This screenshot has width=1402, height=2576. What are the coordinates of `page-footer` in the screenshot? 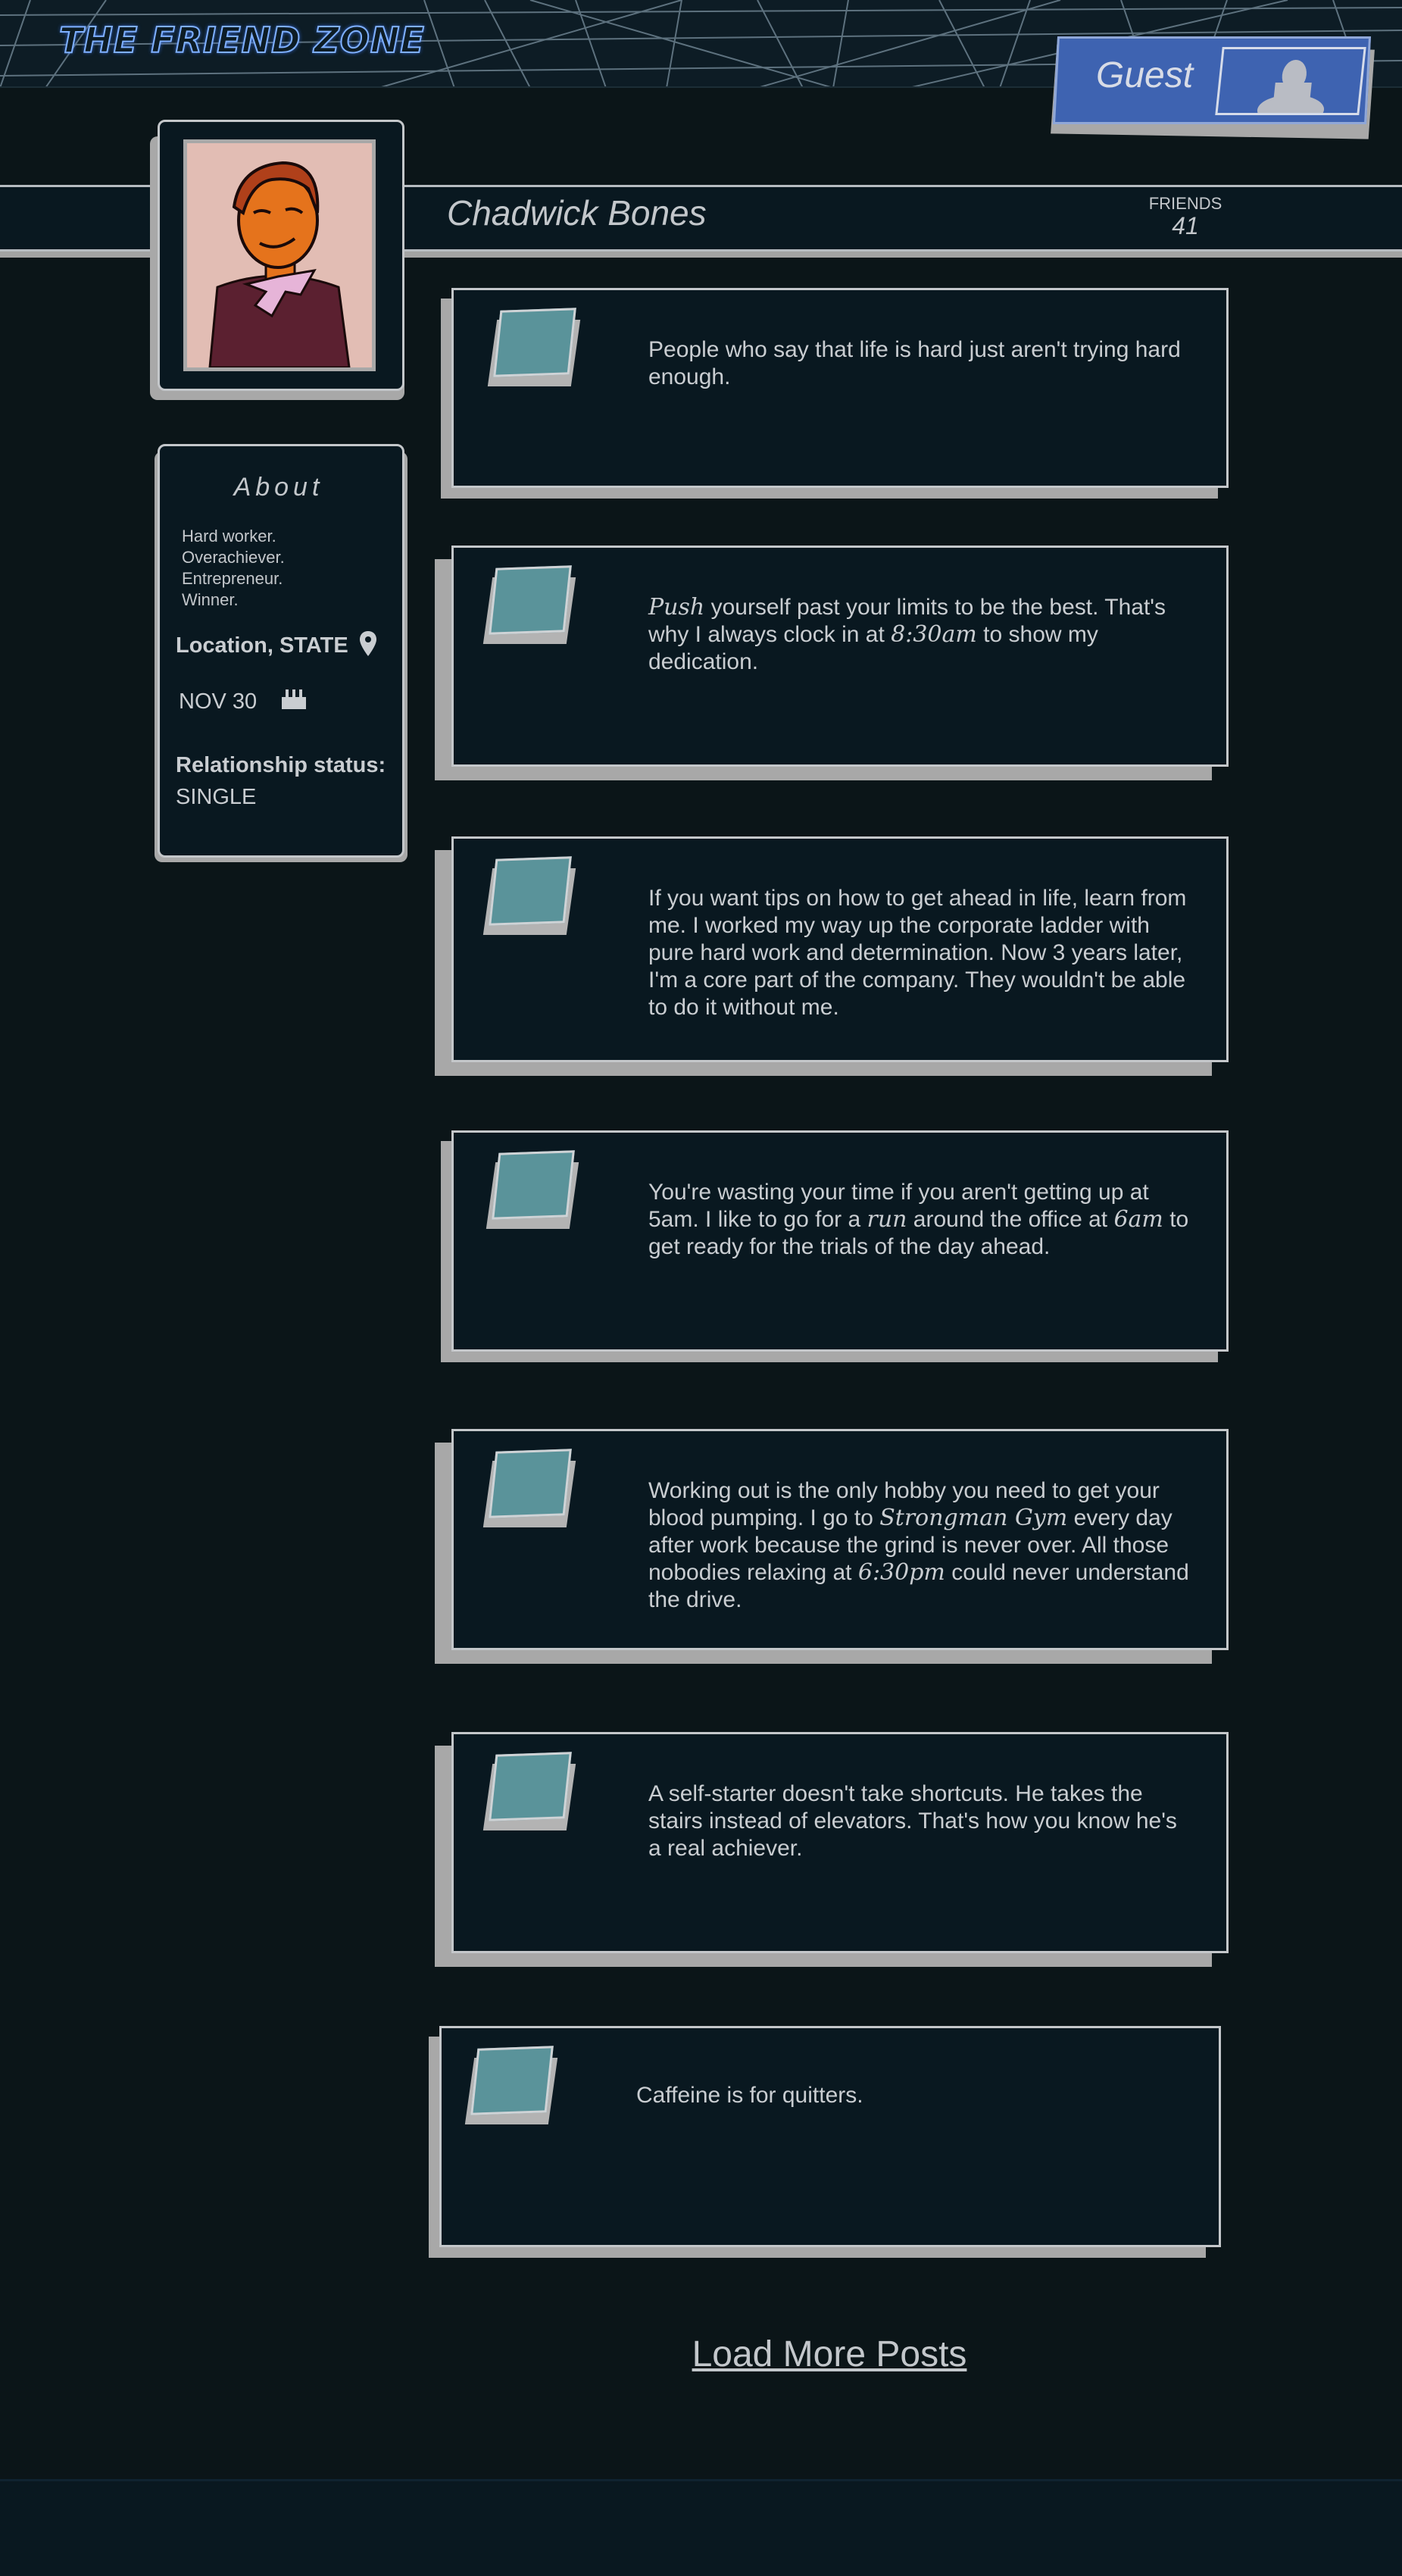 It's located at (701, 2527).